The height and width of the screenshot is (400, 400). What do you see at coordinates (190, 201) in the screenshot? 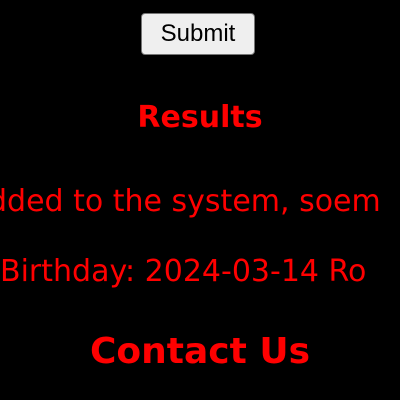
I see `result-line-added: dded to the system, soem` at bounding box center [190, 201].